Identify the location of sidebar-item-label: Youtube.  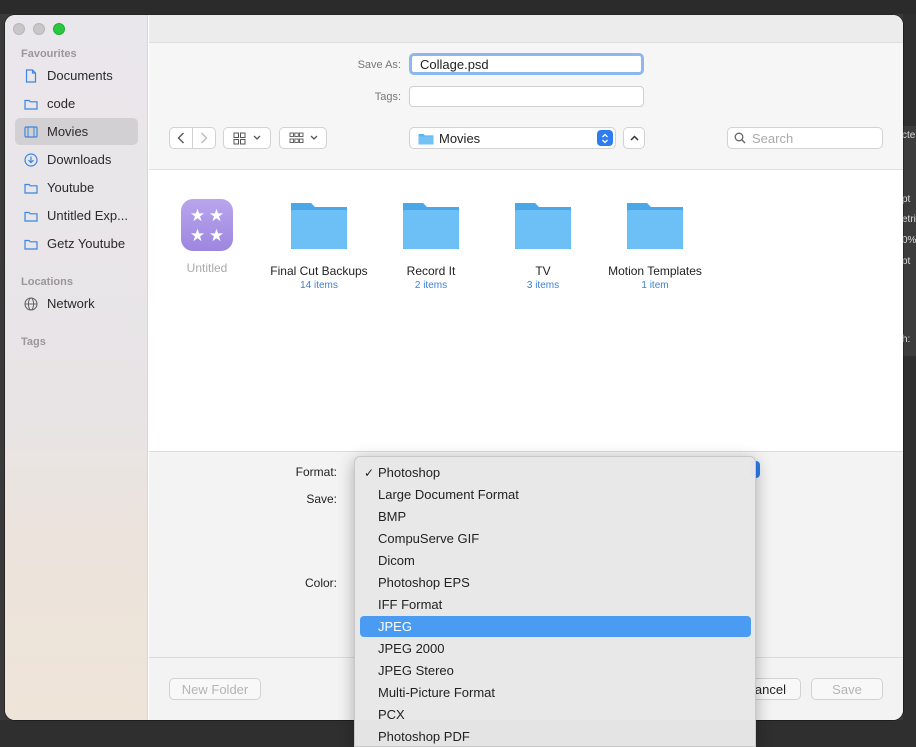
(71, 187).